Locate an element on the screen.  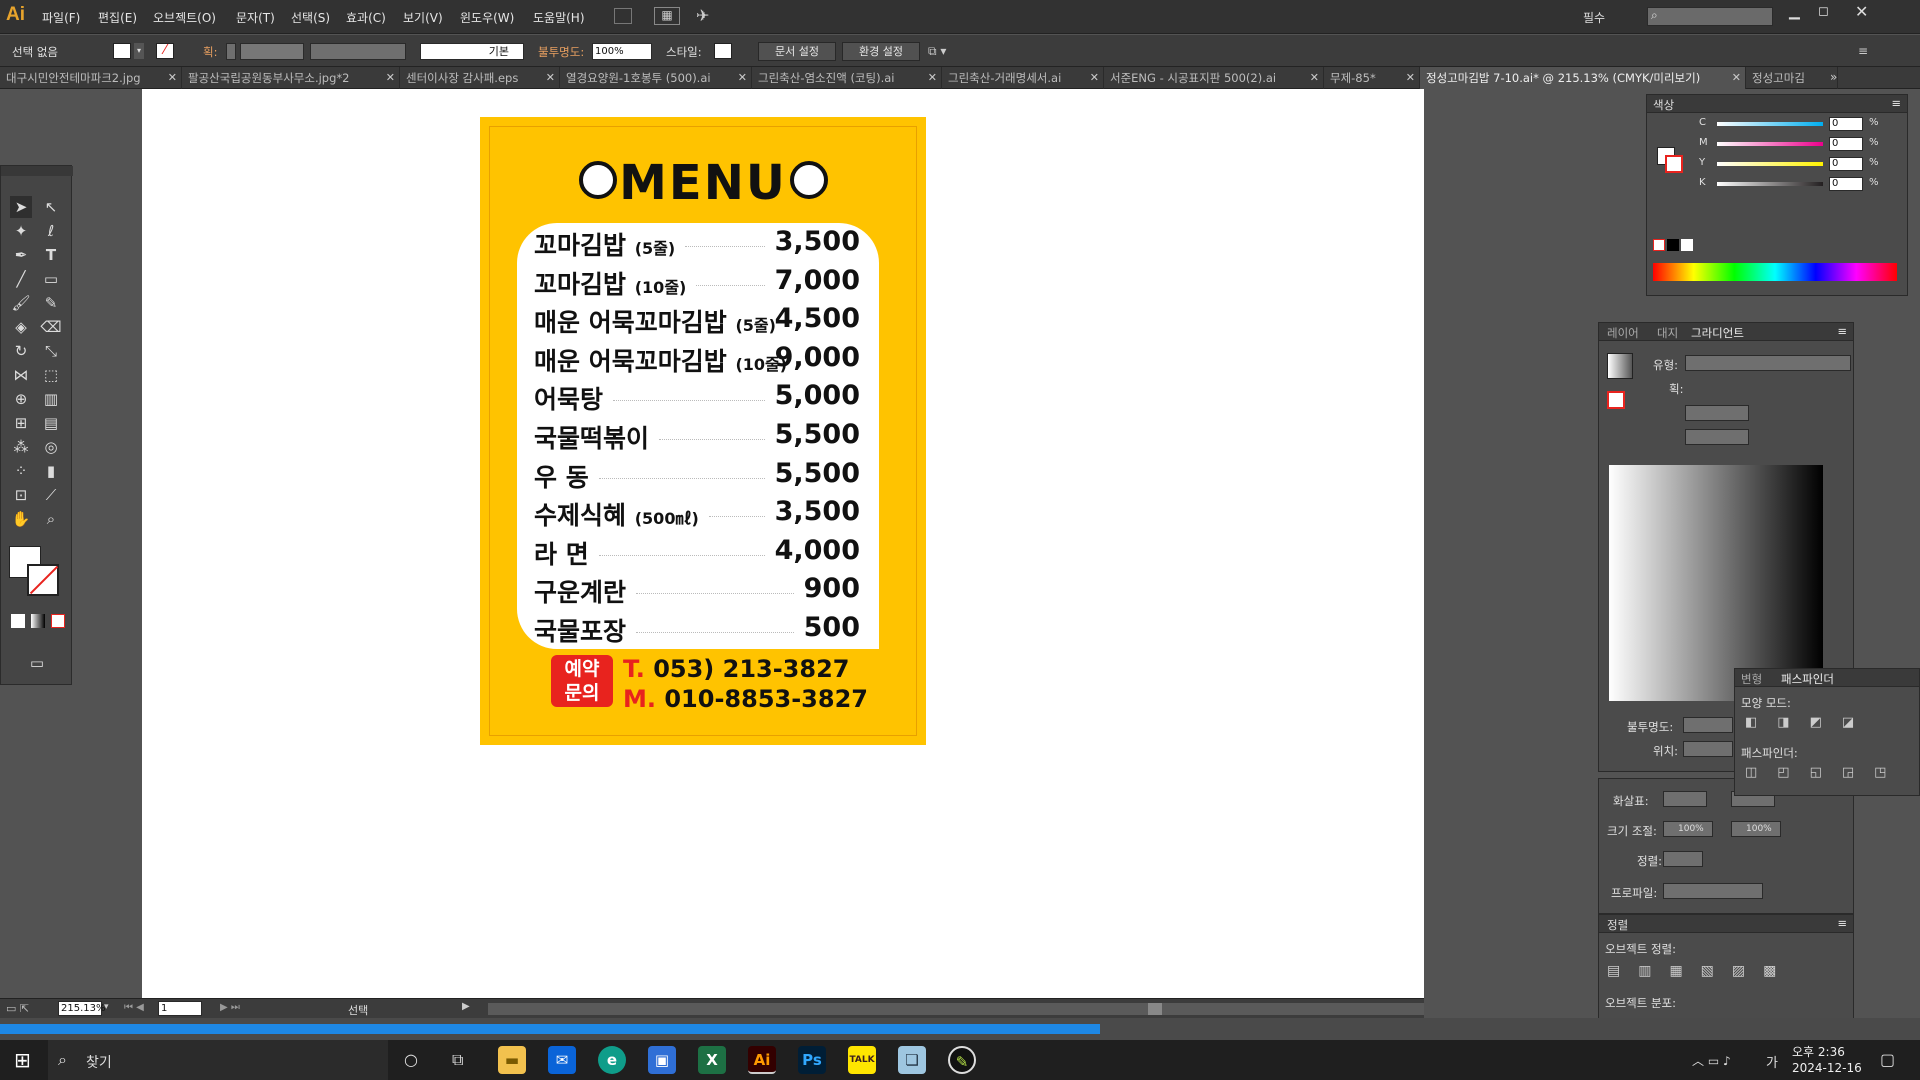
gradient-mode-icon is located at coordinates (38, 621).